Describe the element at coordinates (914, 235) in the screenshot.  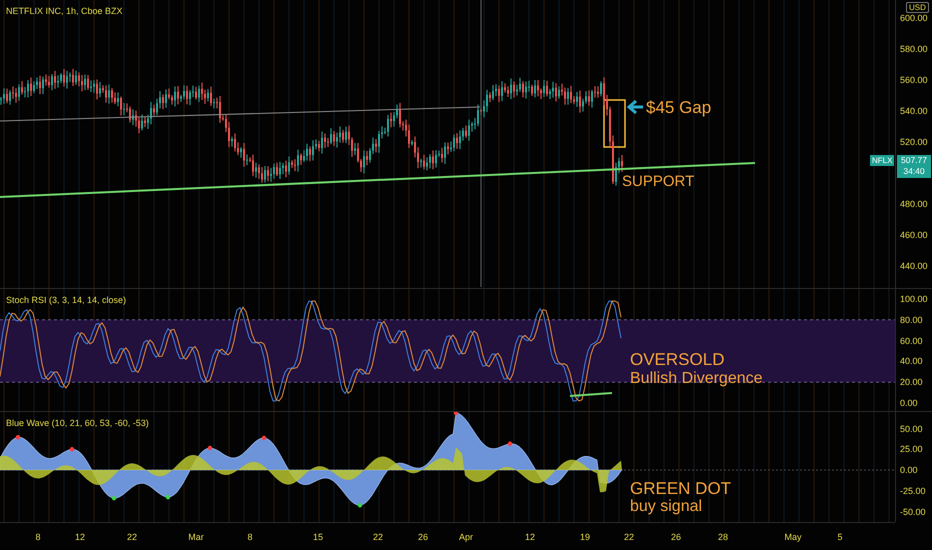
I see `price-label: 460.00` at that location.